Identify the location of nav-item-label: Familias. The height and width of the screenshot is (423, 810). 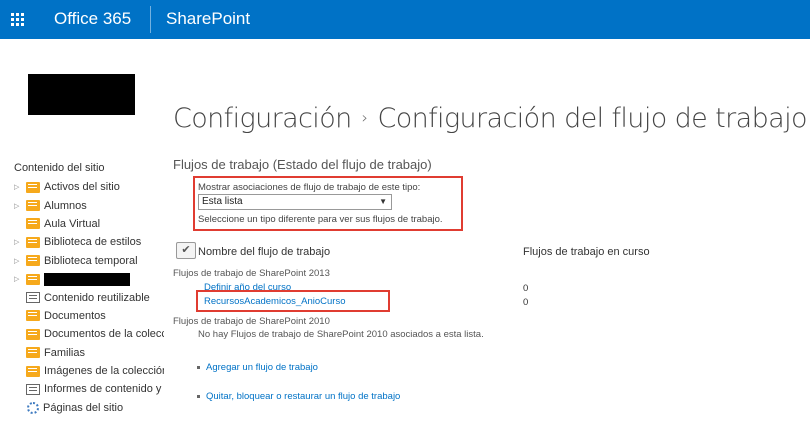
(64, 352).